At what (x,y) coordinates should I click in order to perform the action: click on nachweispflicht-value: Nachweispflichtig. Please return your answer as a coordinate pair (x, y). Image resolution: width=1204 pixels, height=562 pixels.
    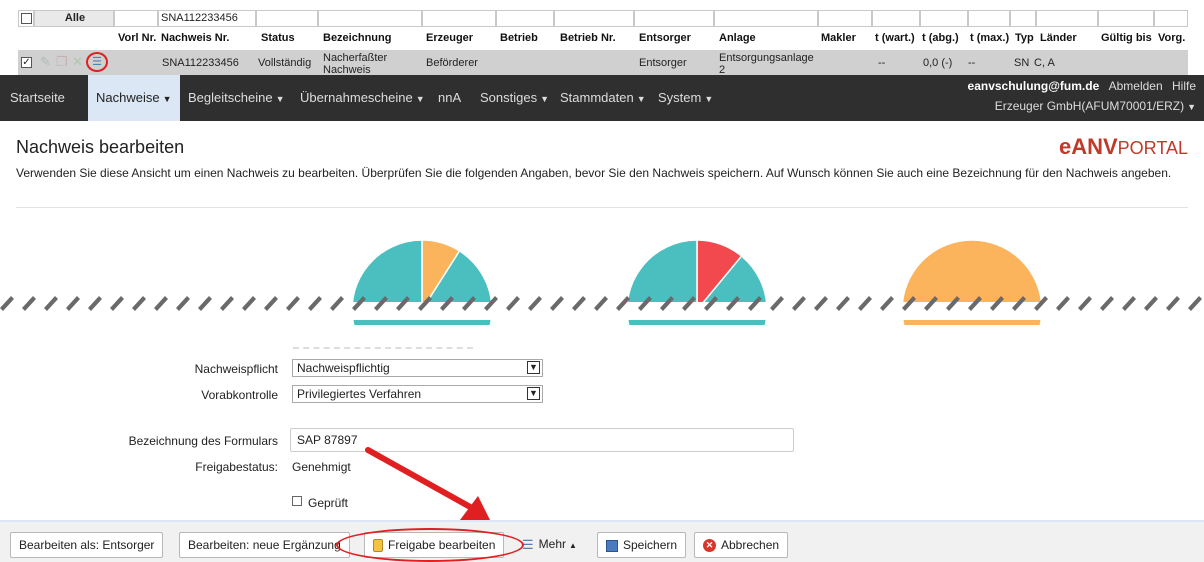
    Looking at the image, I should click on (343, 368).